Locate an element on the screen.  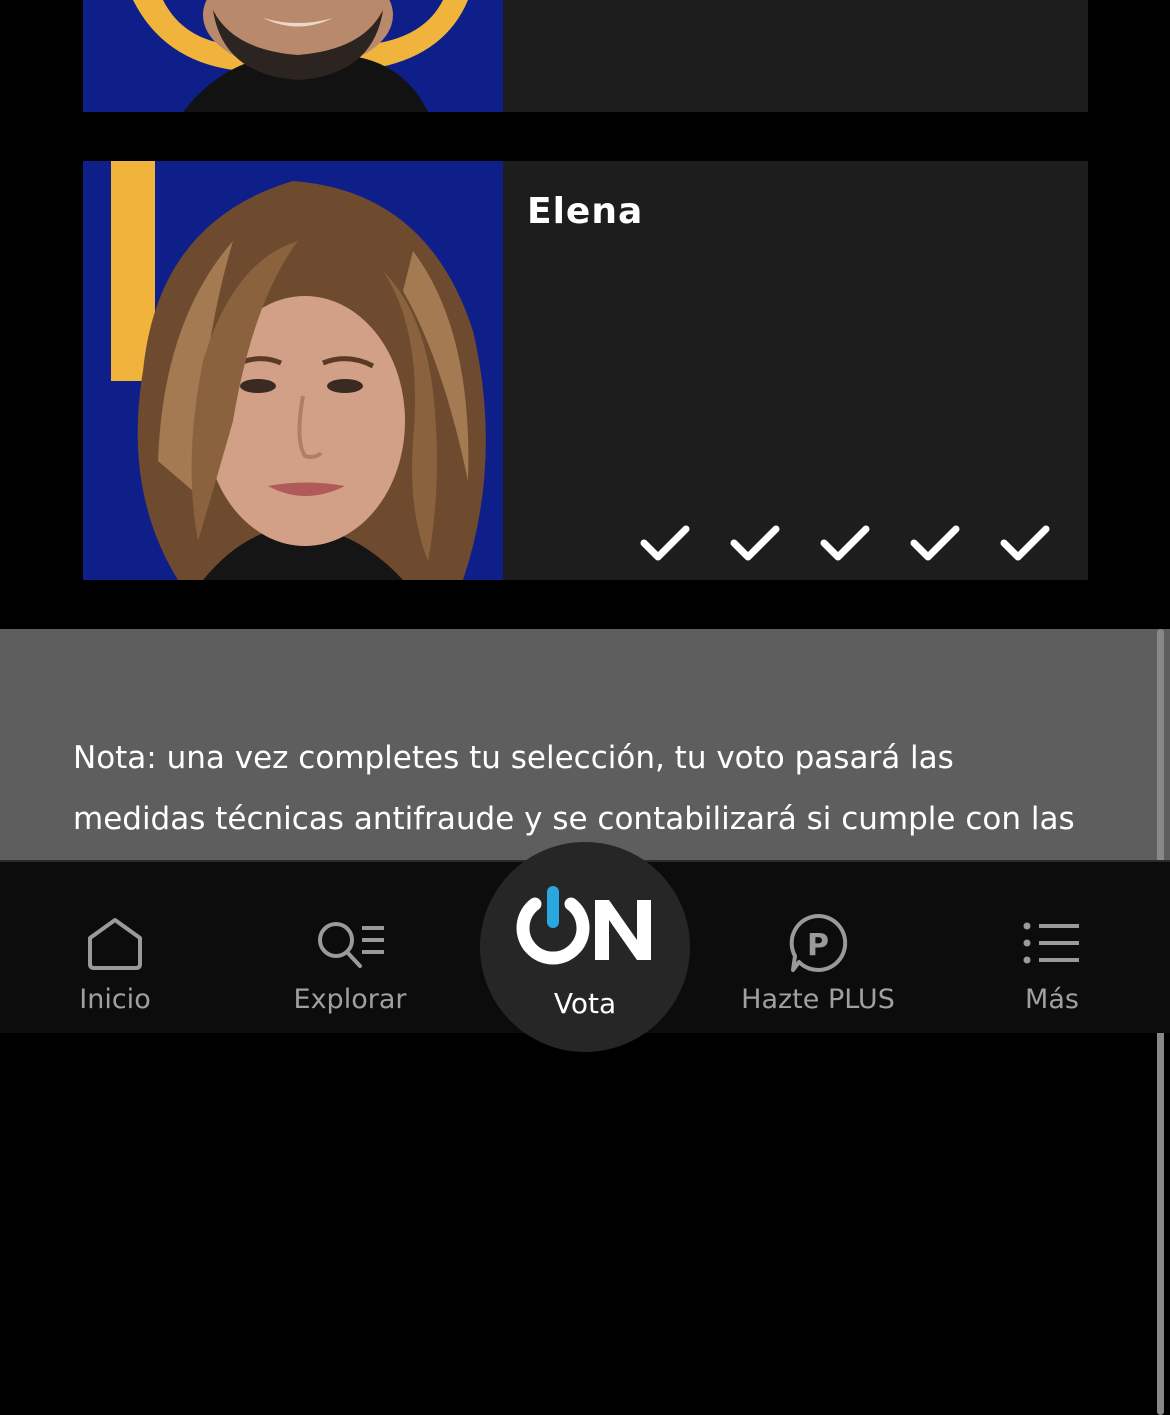
candidate-card-previous is located at coordinates (585, 56).